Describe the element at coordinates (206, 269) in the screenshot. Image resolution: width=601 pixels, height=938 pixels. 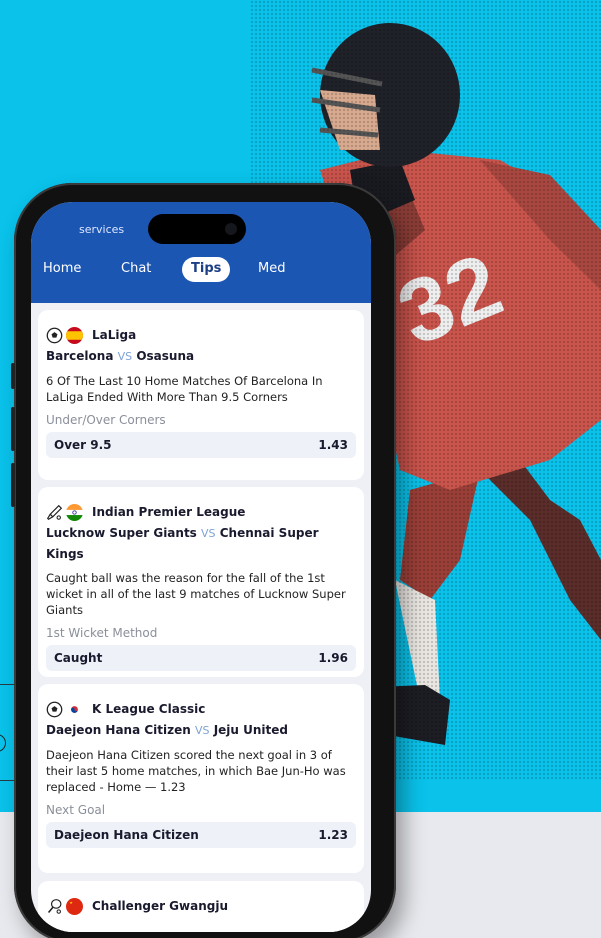
I see `tab-tips: Tips` at that location.